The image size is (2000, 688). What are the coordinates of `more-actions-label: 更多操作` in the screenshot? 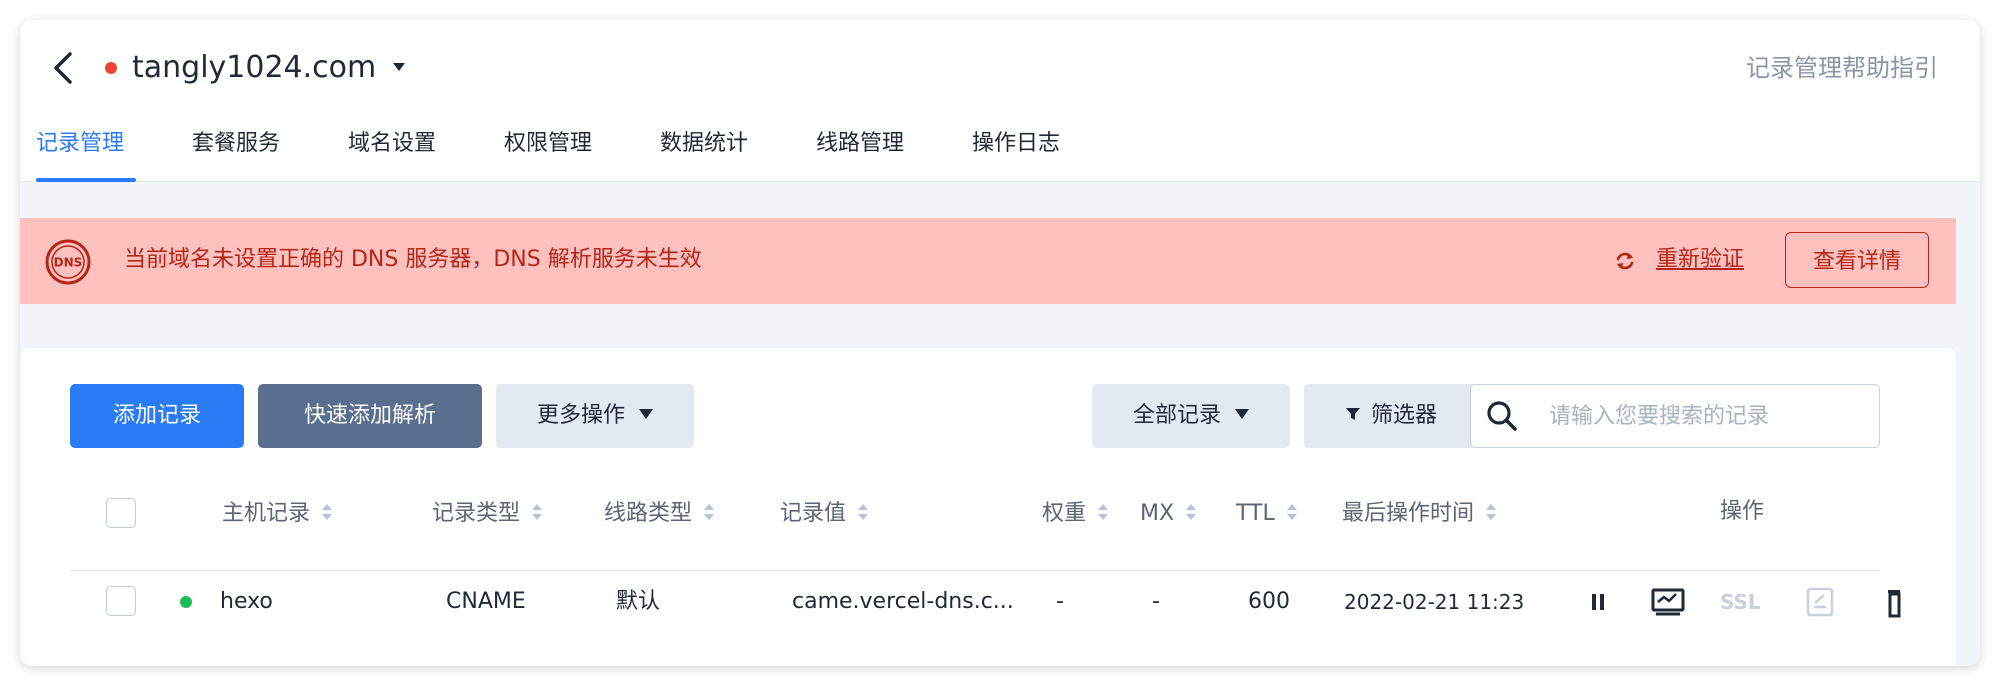 It's located at (580, 415).